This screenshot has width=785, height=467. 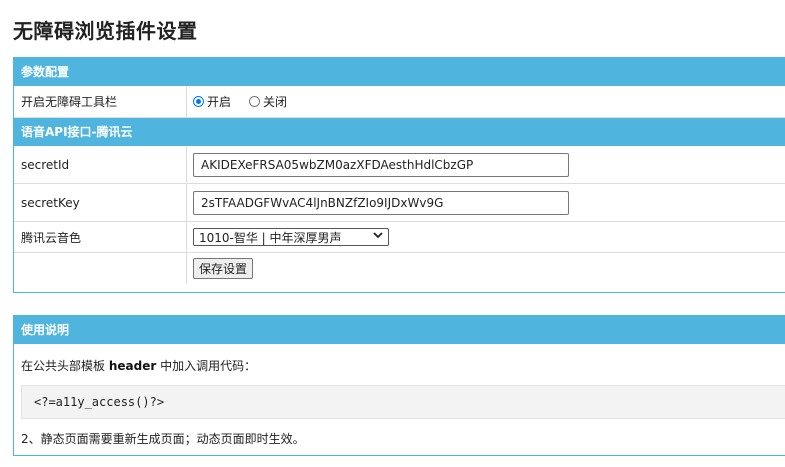 What do you see at coordinates (403, 402) in the screenshot?
I see `code-snippet: <?=a11y_access()?>` at bounding box center [403, 402].